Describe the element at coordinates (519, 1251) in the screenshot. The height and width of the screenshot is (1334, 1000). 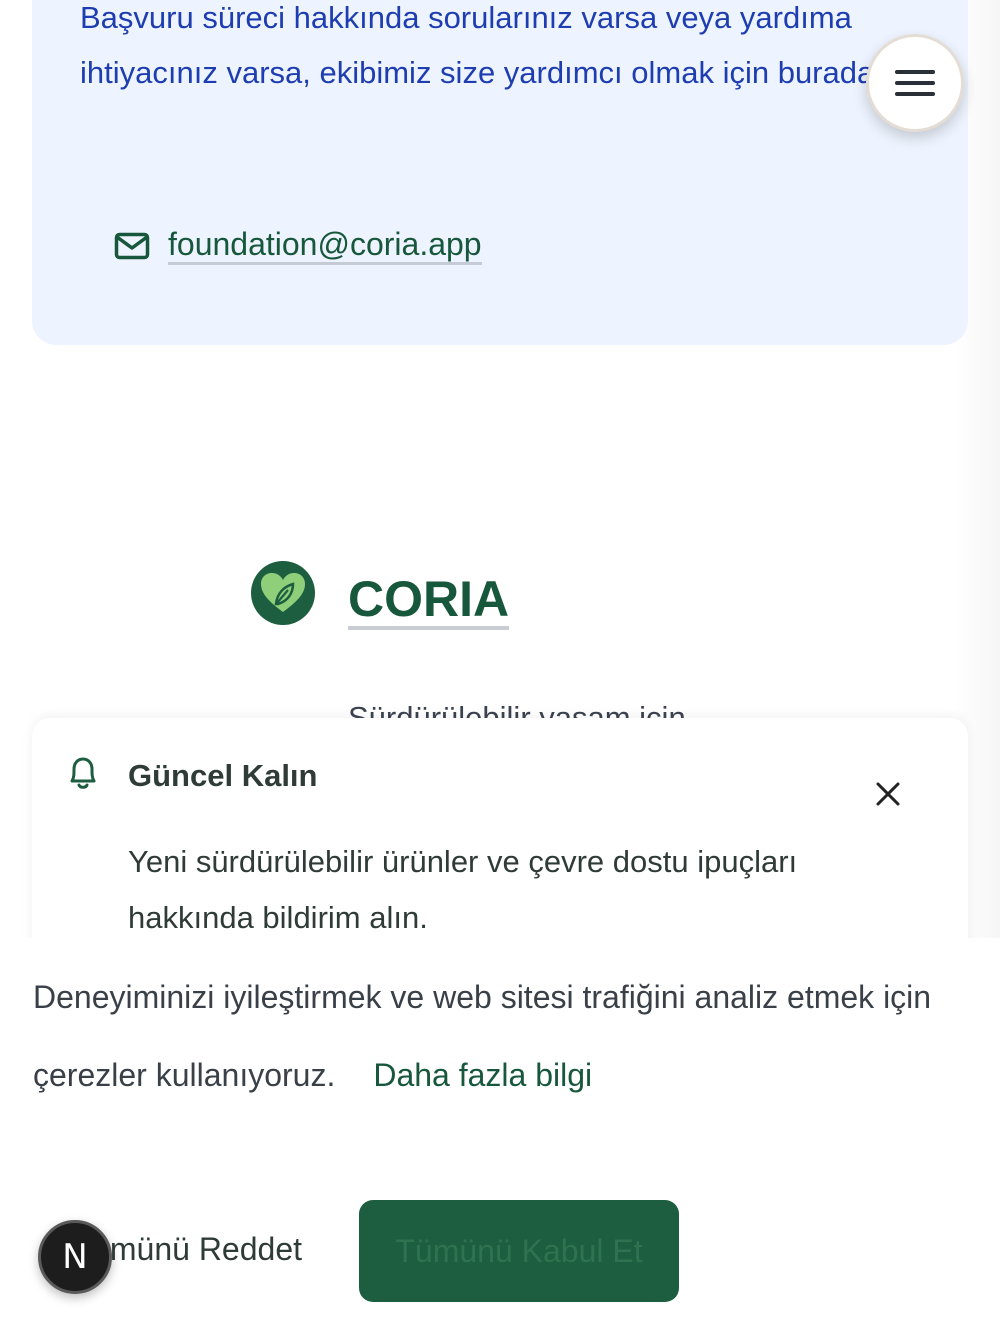
I see `accept-all-button: Tümünü Kabul Et` at that location.